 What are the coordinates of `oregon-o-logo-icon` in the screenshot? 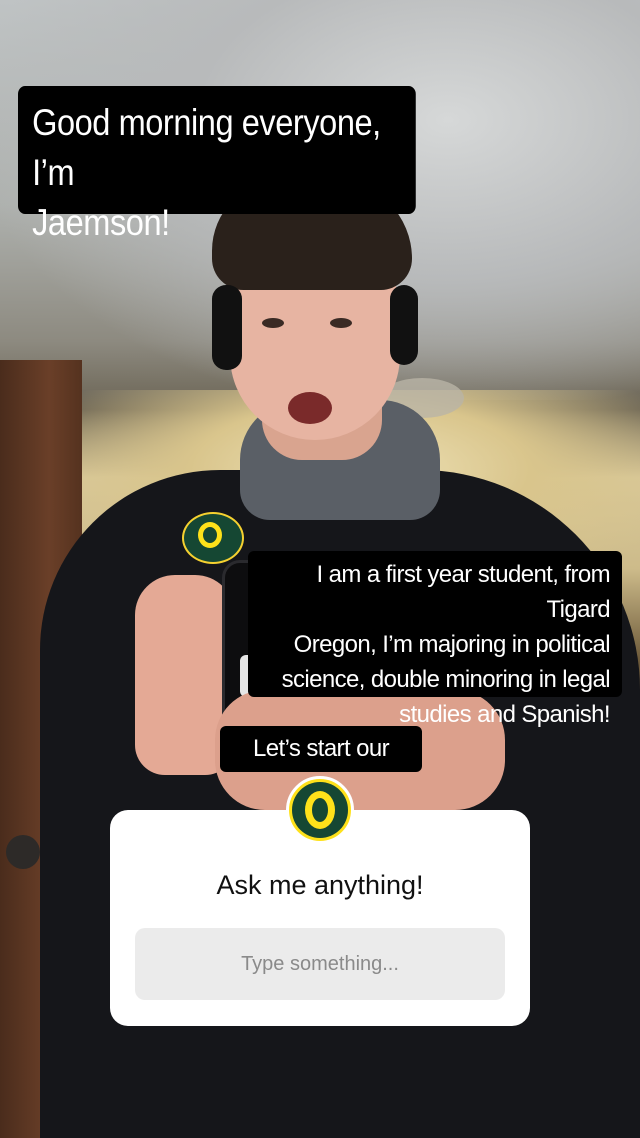 It's located at (320, 810).